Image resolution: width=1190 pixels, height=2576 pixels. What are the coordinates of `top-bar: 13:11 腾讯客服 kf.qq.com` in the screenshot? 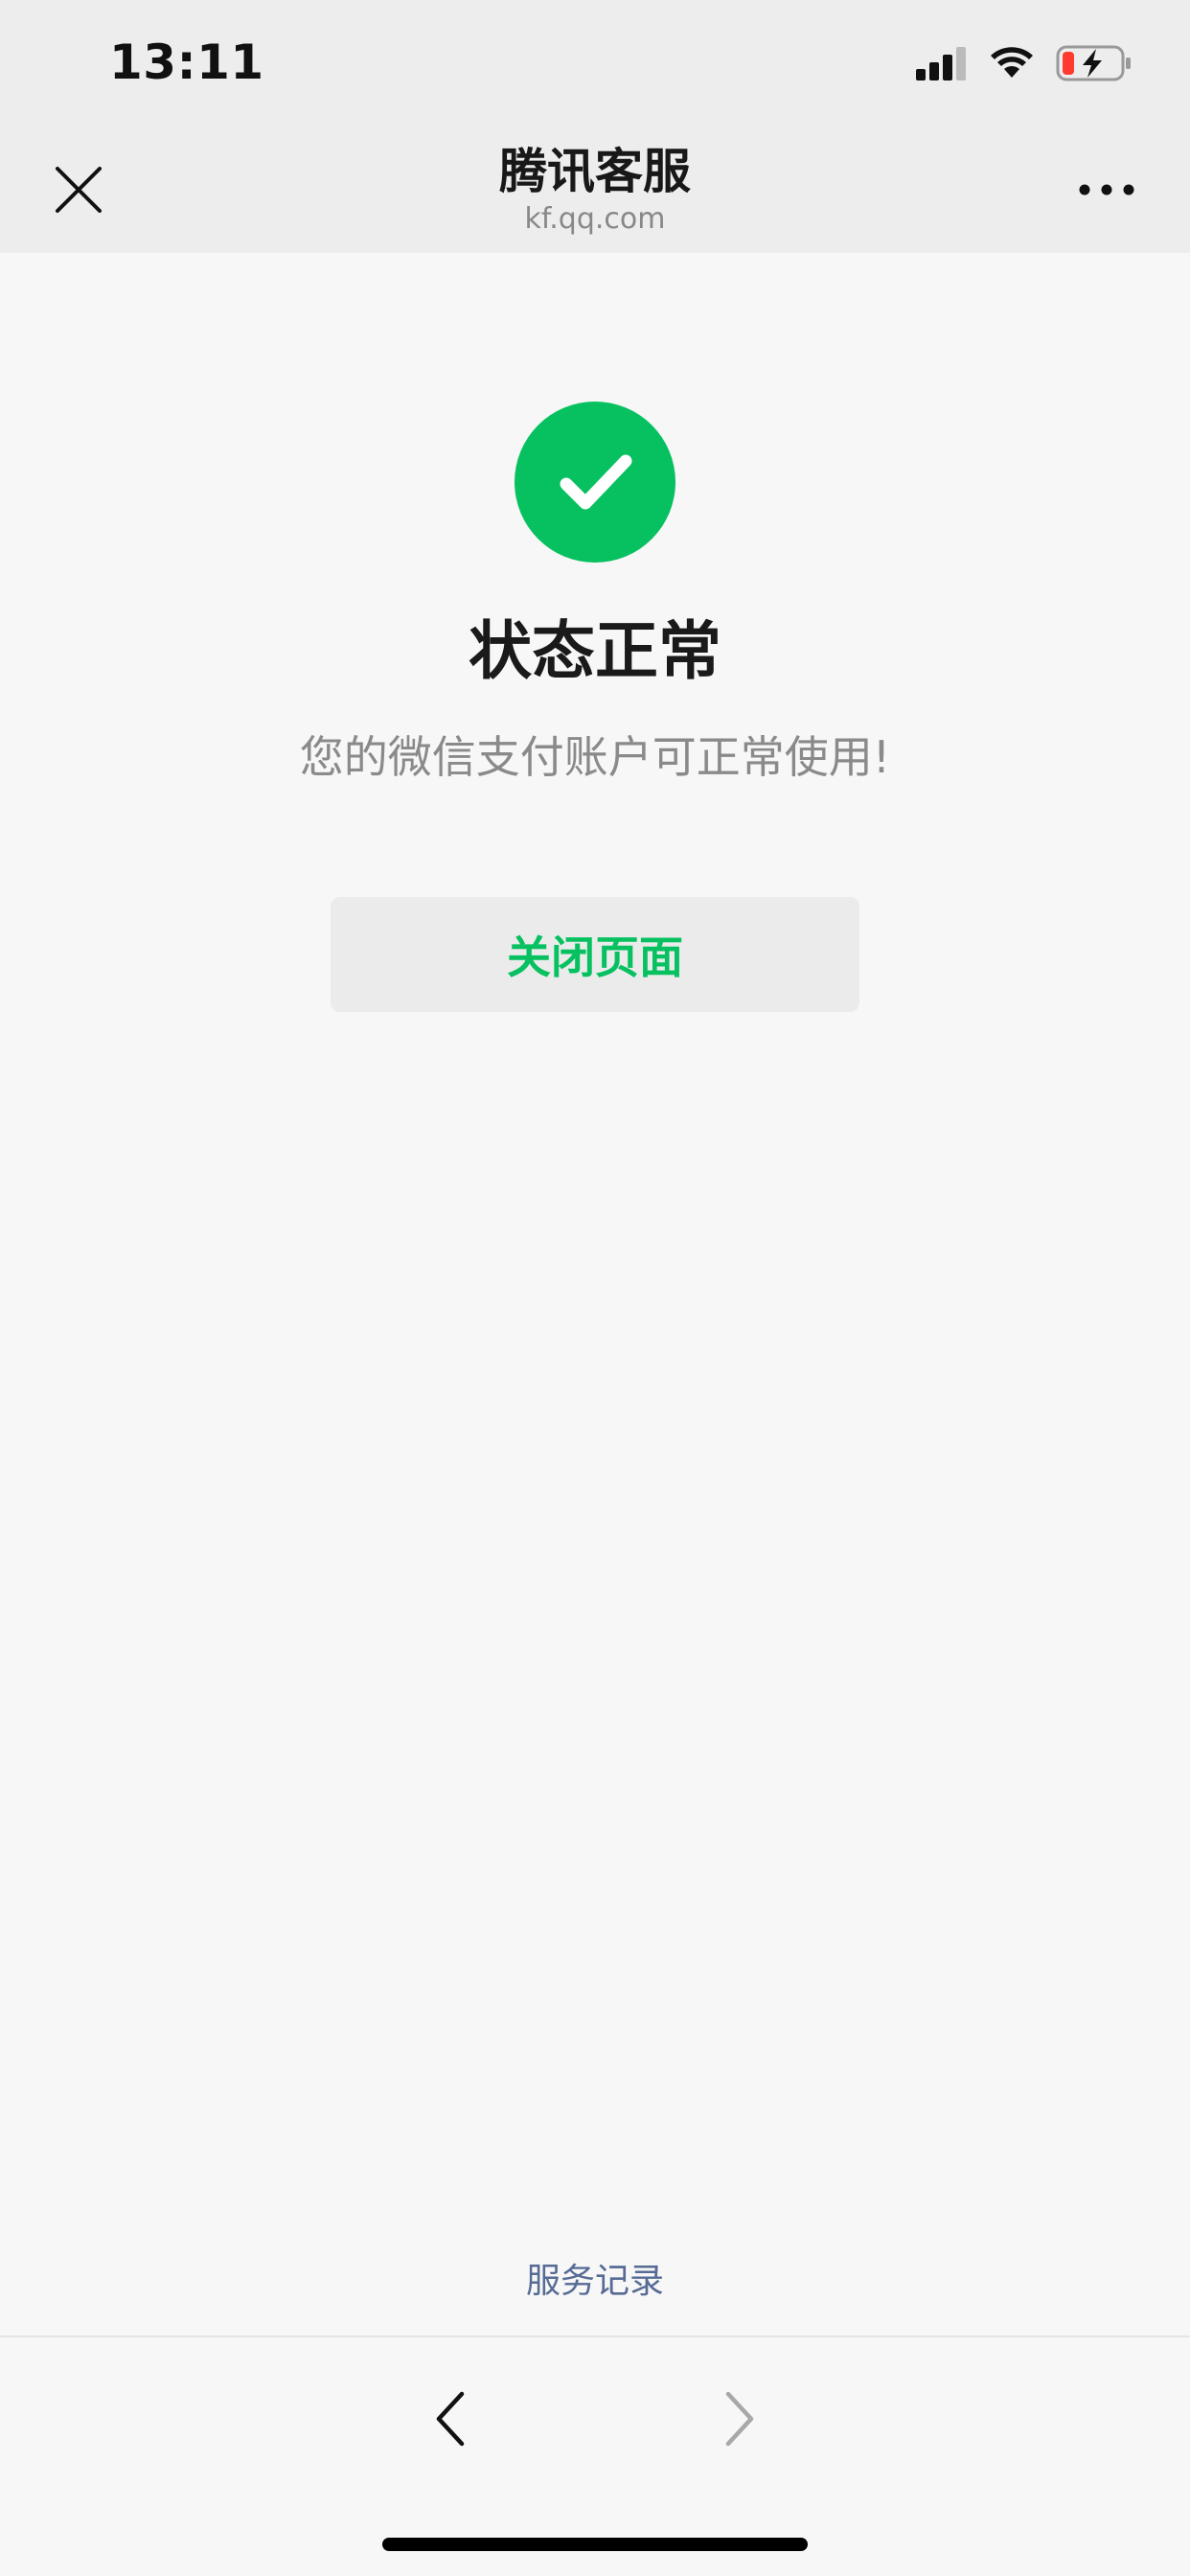 It's located at (595, 126).